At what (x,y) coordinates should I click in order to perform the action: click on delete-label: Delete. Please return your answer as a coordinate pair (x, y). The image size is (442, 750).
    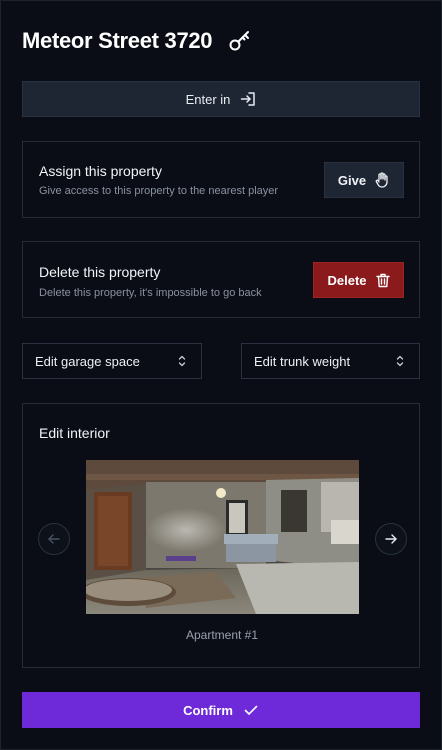
    Looking at the image, I should click on (347, 280).